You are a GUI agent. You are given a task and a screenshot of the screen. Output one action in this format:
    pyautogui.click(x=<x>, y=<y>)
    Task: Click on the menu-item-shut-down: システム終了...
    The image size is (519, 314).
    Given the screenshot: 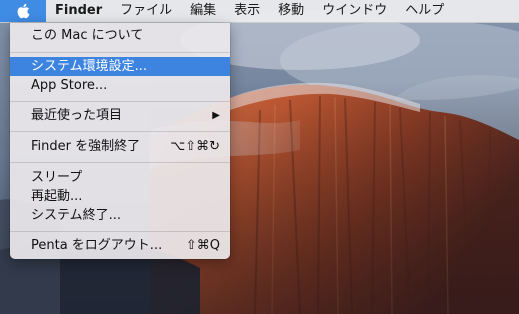 What is the action you would take?
    pyautogui.click(x=120, y=215)
    